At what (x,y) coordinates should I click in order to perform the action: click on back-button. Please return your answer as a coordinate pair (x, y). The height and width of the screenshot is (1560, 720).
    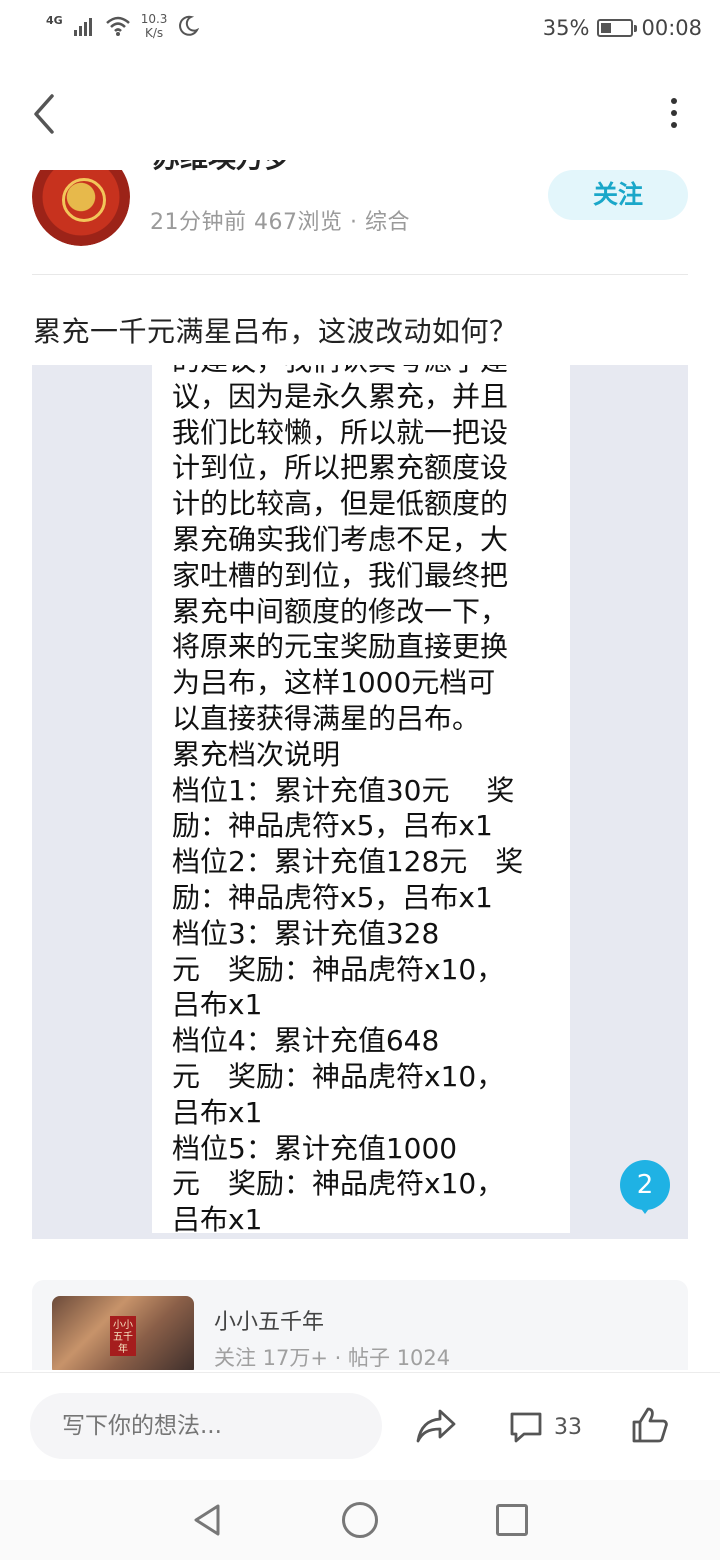
    Looking at the image, I should click on (46, 114).